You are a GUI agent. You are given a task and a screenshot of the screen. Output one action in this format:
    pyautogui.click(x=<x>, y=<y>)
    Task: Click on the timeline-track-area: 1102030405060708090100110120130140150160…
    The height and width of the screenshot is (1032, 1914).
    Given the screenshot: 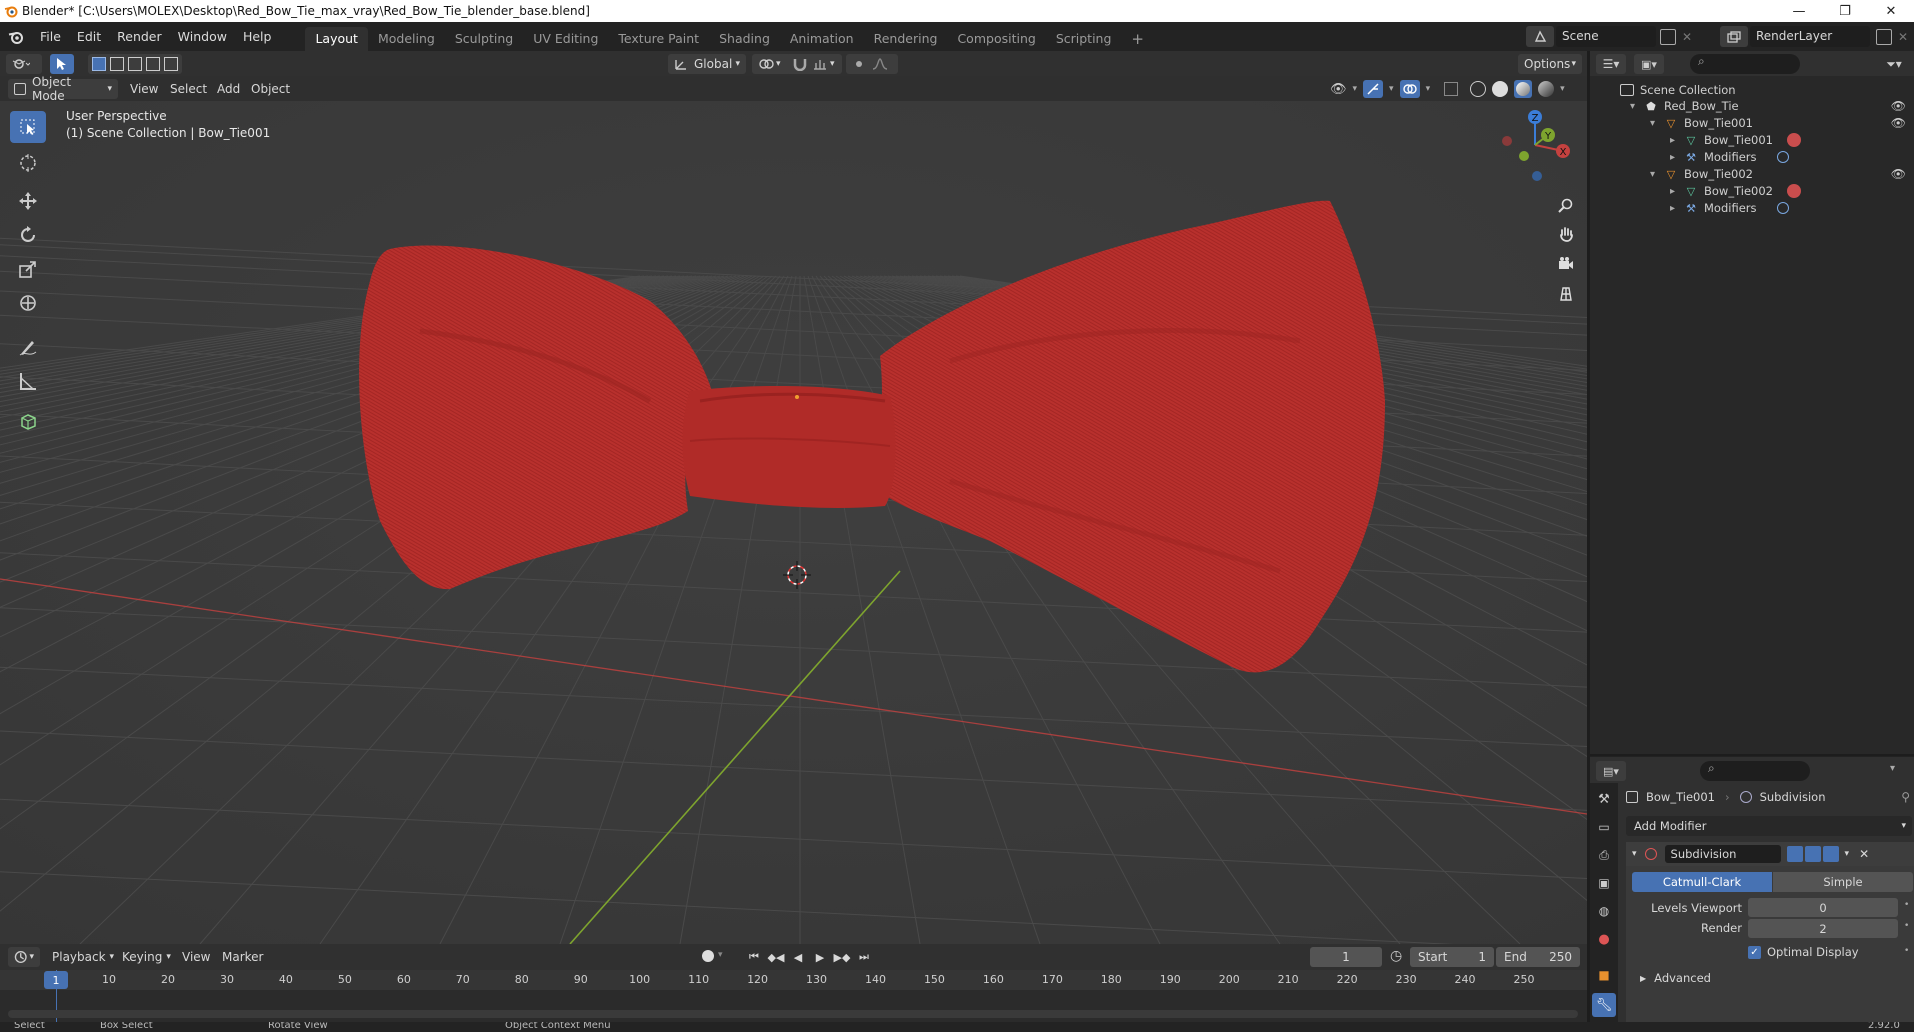 What is the action you would take?
    pyautogui.click(x=793, y=996)
    